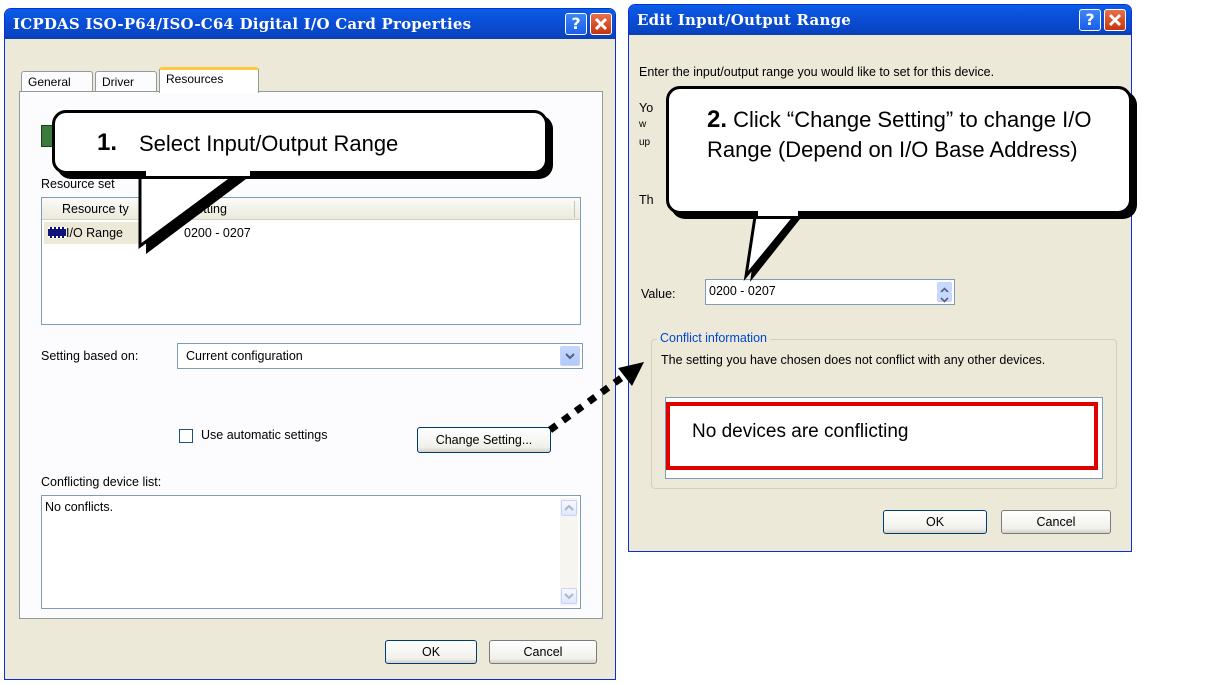 The image size is (1208, 684). I want to click on setting-based-select: Current configuration, so click(380, 356).